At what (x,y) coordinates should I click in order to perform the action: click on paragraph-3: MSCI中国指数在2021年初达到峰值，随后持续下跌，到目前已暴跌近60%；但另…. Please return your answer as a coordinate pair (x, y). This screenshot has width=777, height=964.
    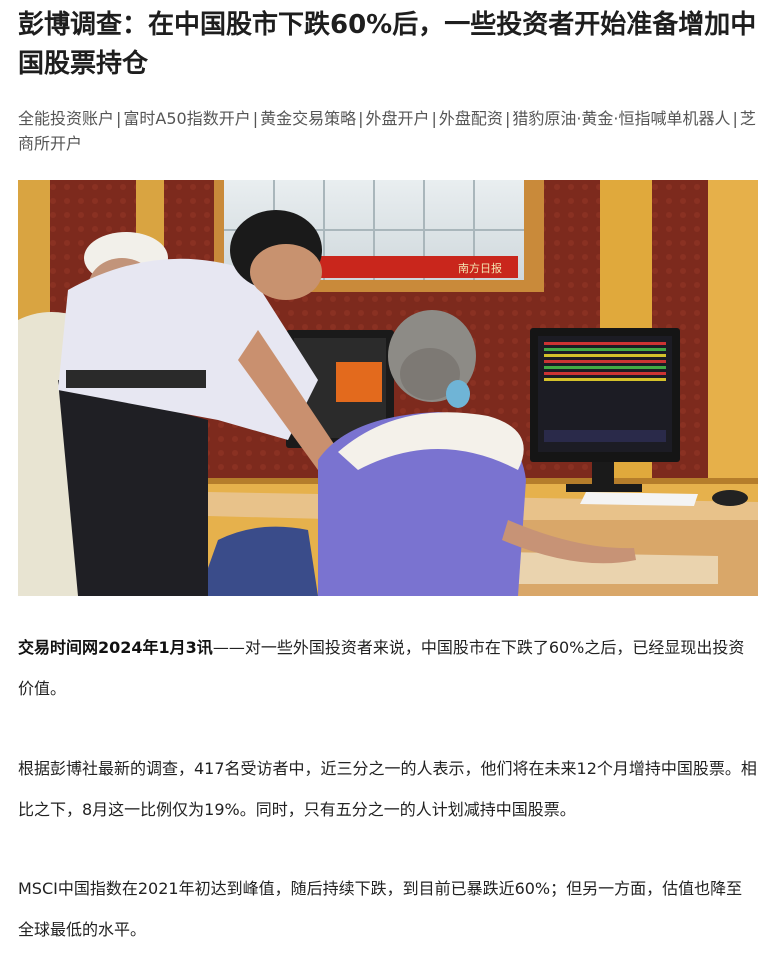
    Looking at the image, I should click on (380, 909).